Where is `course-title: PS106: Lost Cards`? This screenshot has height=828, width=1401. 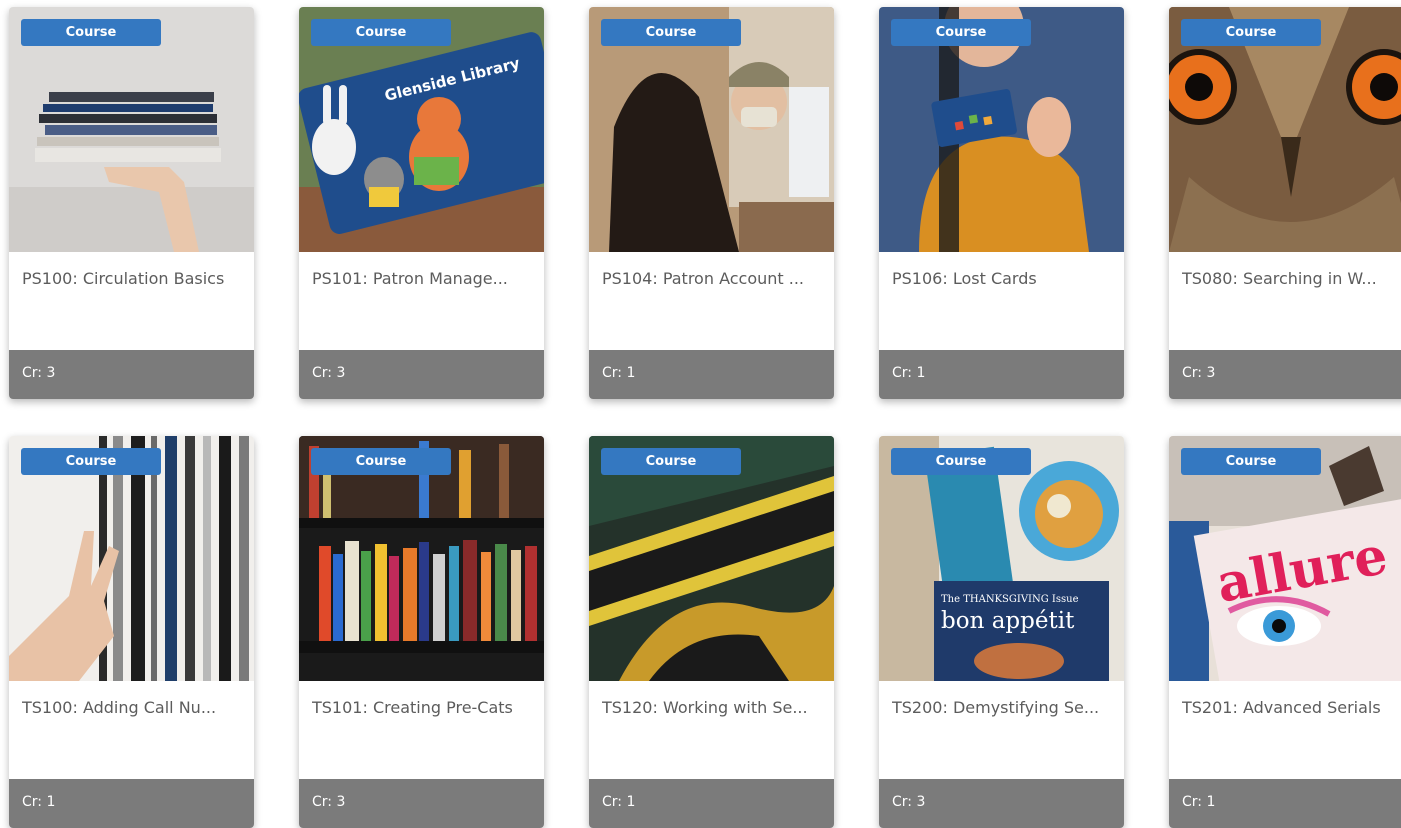 course-title: PS106: Lost Cards is located at coordinates (1003, 278).